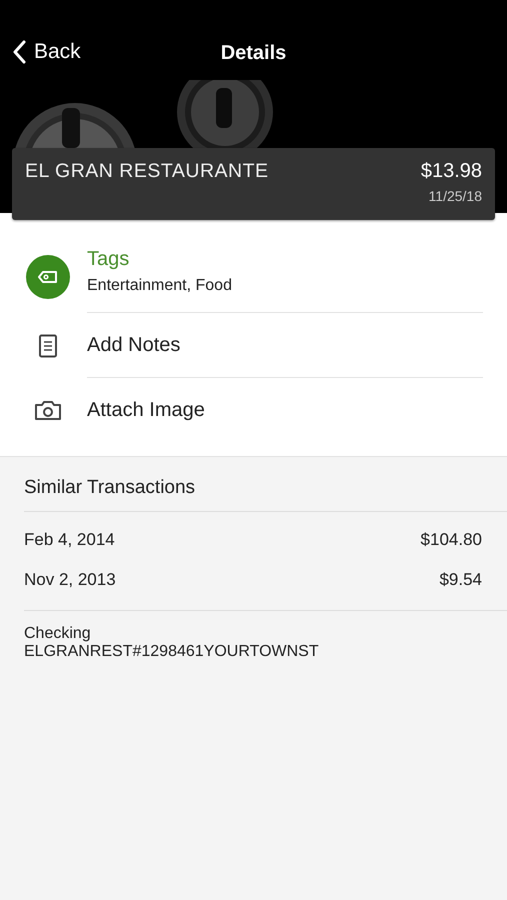  I want to click on action-label: Tags, so click(108, 259).